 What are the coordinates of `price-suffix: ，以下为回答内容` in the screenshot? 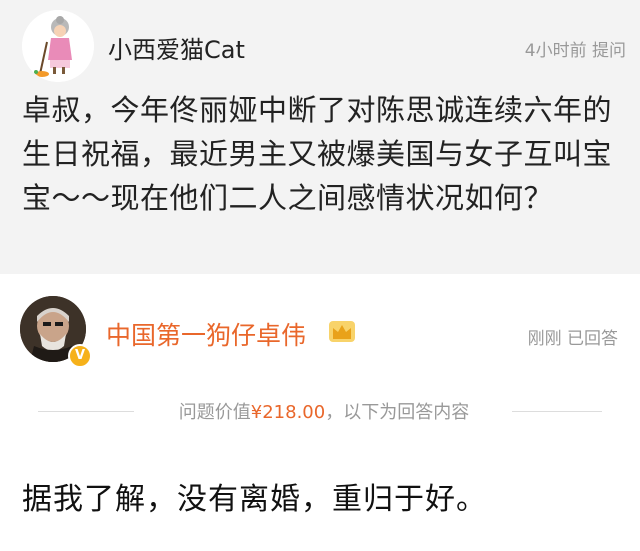 It's located at (397, 412).